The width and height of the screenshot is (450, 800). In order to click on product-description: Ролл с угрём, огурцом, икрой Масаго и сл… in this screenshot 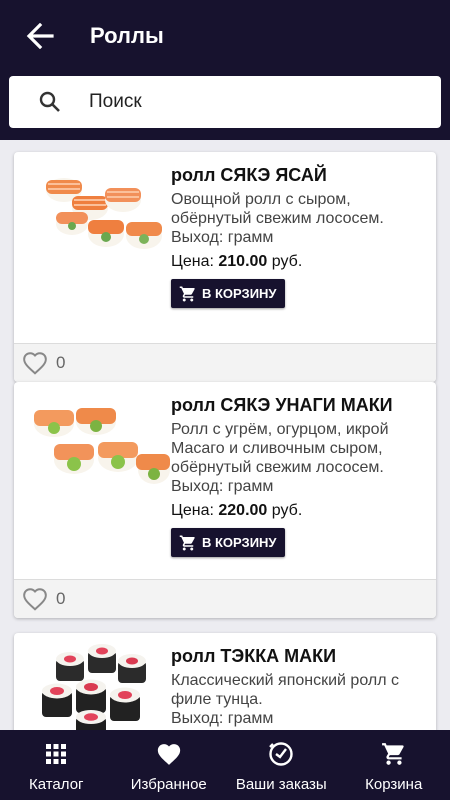, I will do `click(280, 448)`.